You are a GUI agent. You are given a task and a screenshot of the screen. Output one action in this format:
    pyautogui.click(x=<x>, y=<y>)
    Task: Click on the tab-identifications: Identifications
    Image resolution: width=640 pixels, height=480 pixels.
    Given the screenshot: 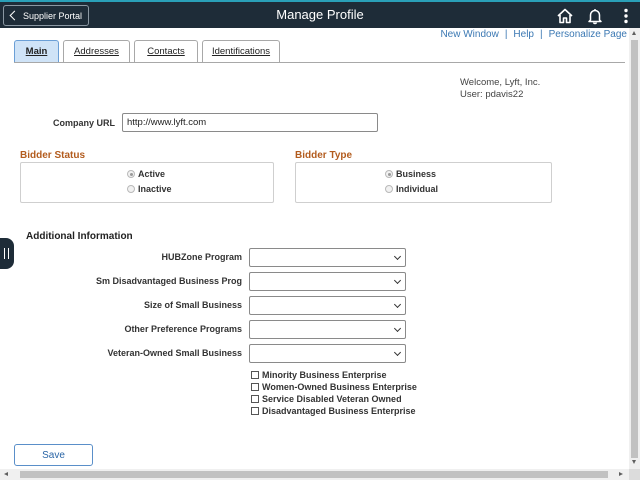 What is the action you would take?
    pyautogui.click(x=241, y=51)
    